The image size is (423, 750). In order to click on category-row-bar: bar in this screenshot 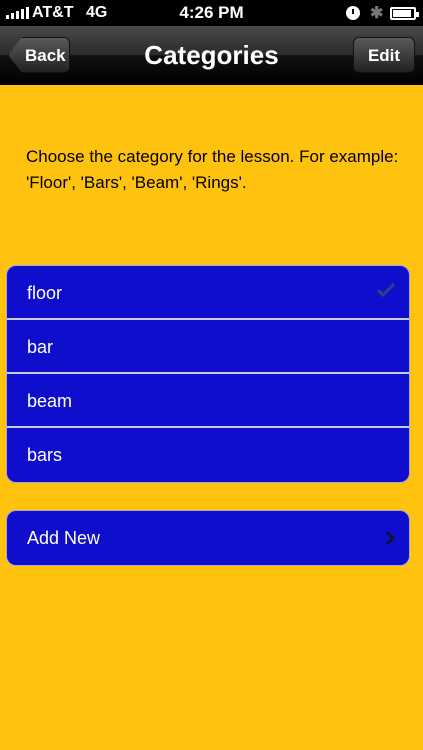, I will do `click(208, 347)`.